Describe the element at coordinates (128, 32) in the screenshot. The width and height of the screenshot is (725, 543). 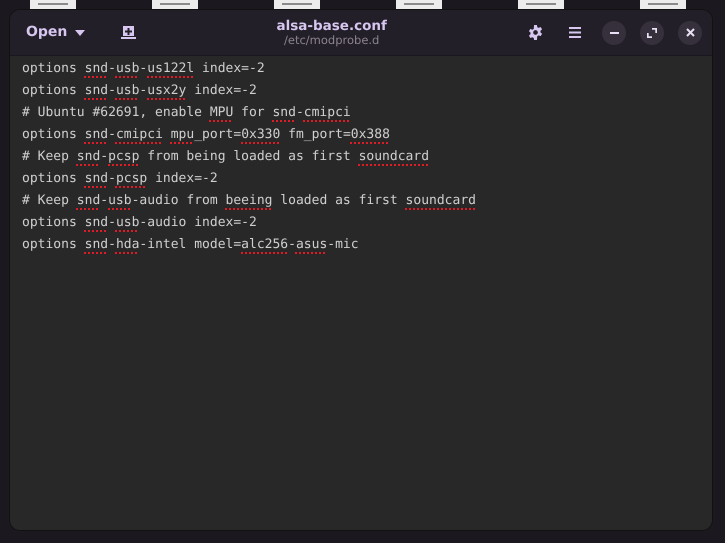
I see `new-document-icon` at that location.